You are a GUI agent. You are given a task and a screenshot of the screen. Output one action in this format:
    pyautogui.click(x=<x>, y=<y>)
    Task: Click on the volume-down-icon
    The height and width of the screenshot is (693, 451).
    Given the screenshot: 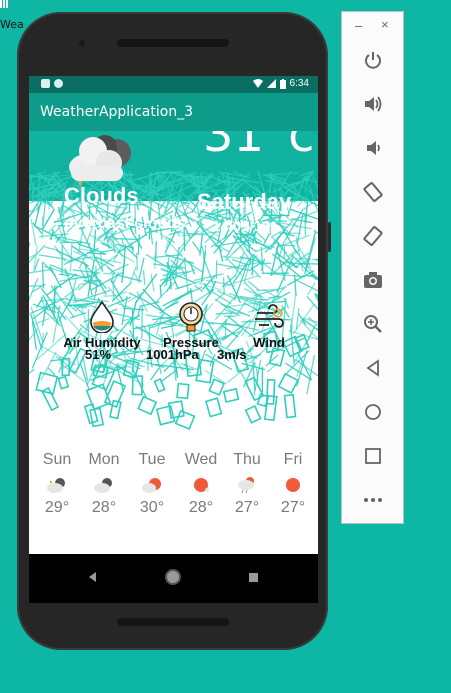 What is the action you would take?
    pyautogui.click(x=373, y=148)
    